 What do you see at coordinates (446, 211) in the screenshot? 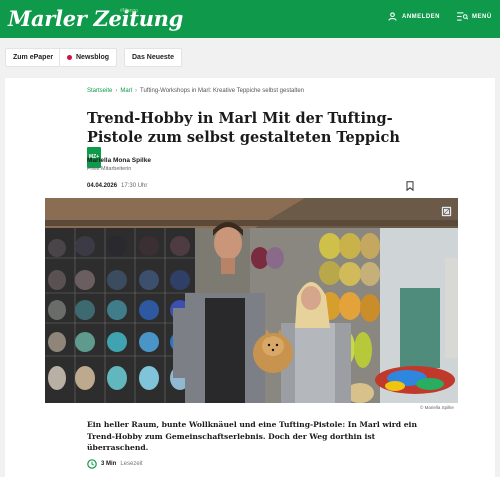
I see `expand-photo-icon` at bounding box center [446, 211].